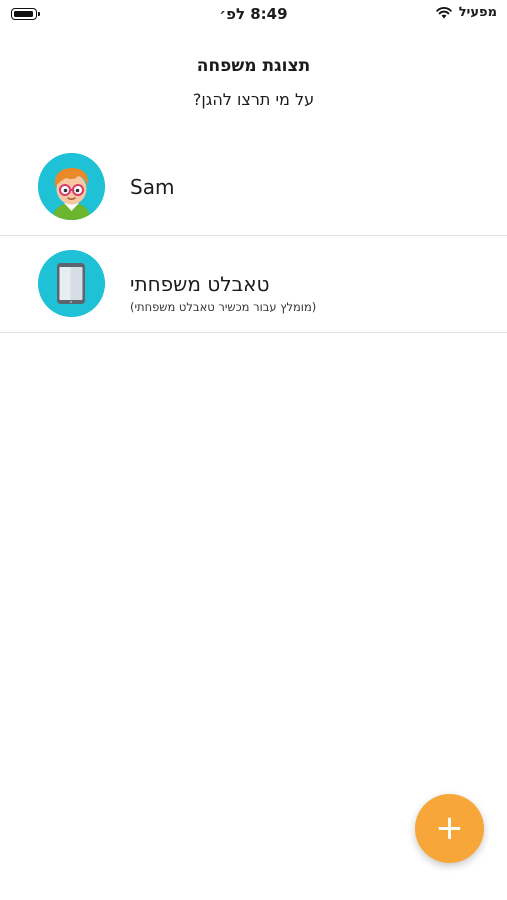 This screenshot has width=507, height=900. I want to click on status-time: 8:49 לפ׳, so click(253, 14).